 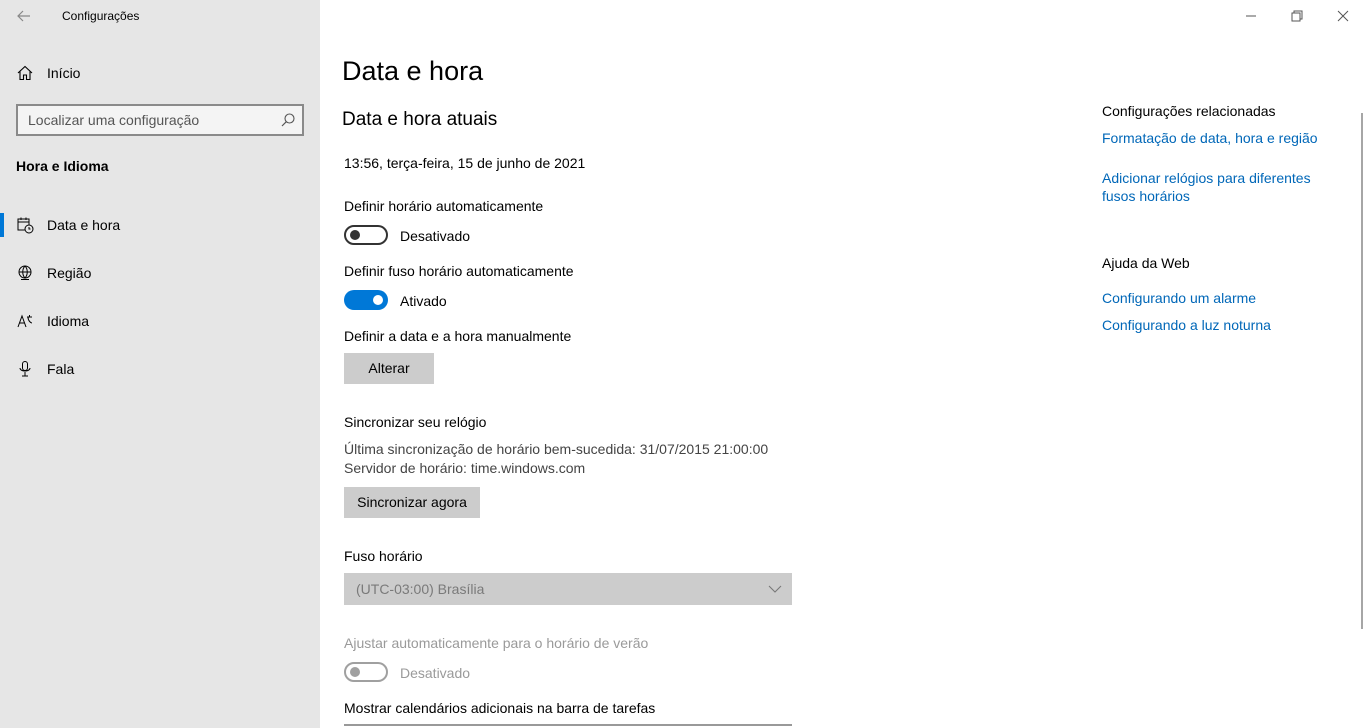 I want to click on auto-timezone-toggle, so click(x=366, y=300).